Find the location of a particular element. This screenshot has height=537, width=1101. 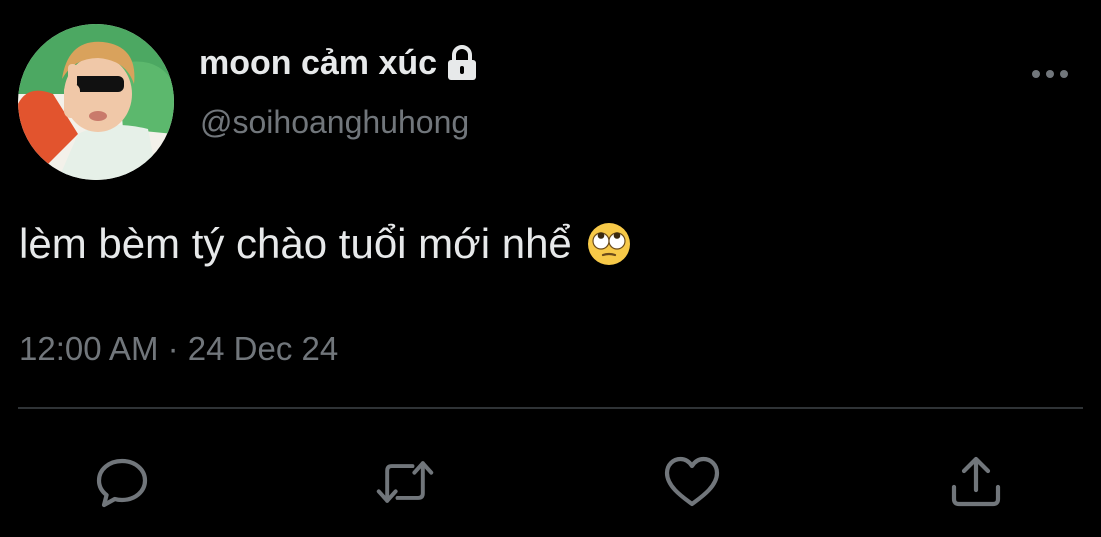

more-icon is located at coordinates (1050, 74).